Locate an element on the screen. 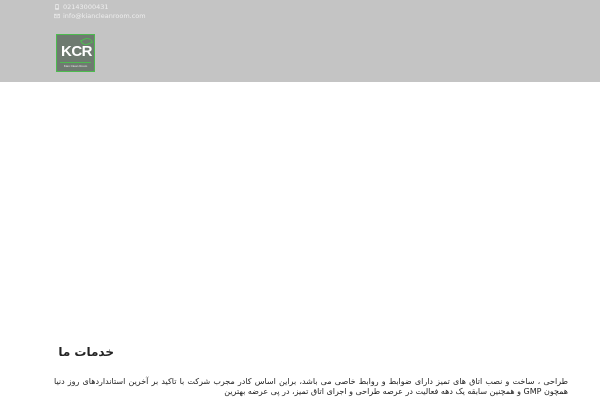 This screenshot has height=400, width=600. email-address: info@kiancleanroom.com is located at coordinates (104, 16).